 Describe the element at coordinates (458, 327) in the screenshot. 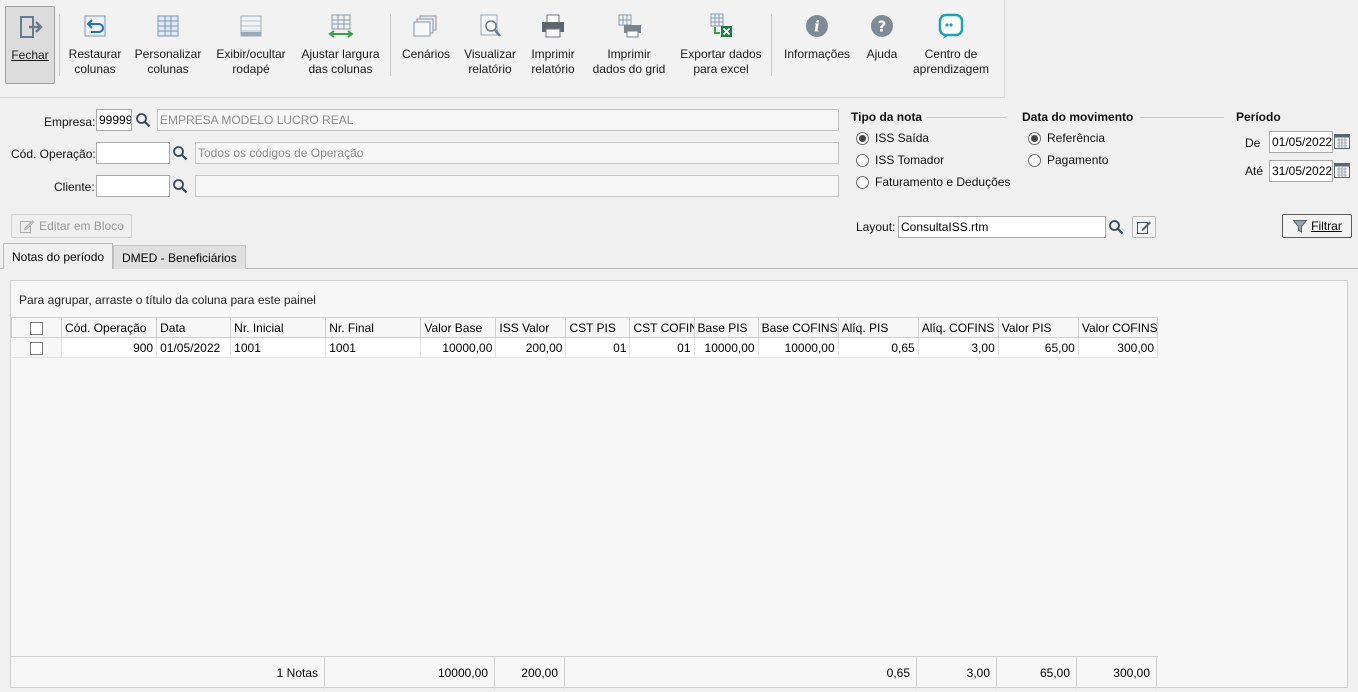

I see `column-header: Valor Base` at that location.